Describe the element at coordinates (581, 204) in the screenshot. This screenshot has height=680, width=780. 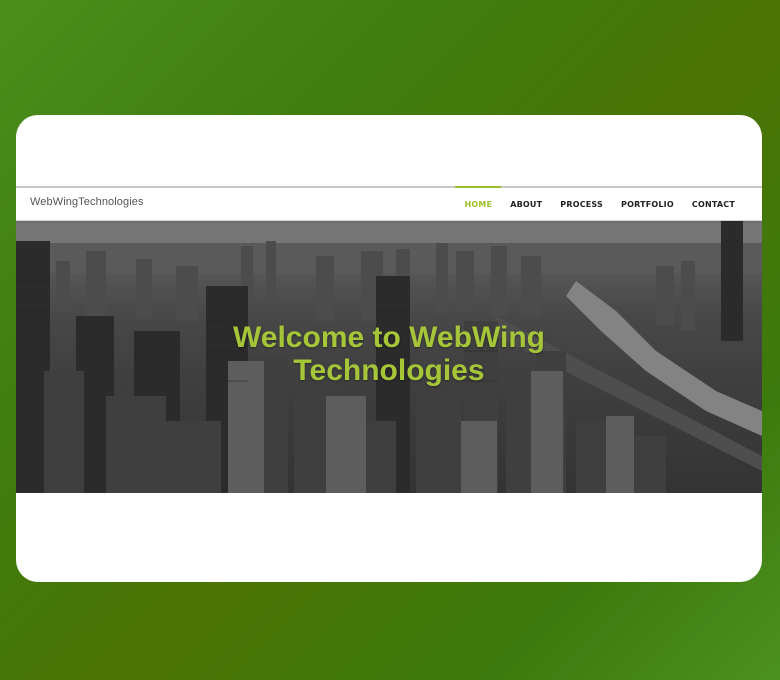
I see `nav-item-process: PROCESS` at that location.